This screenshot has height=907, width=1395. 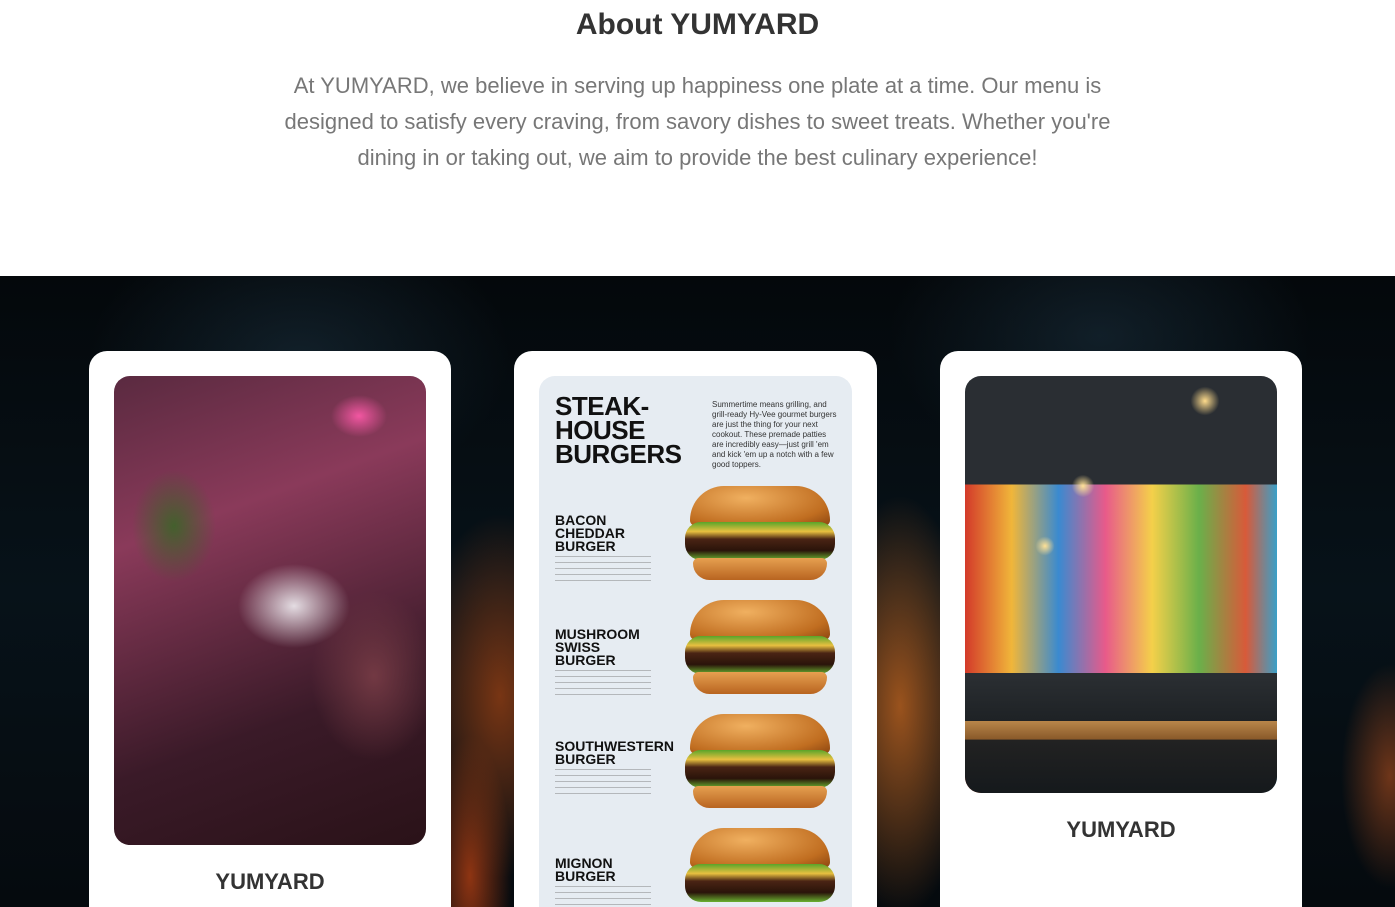 I want to click on menu-item: BACON CHEDDAR BURGER, so click(x=620, y=549).